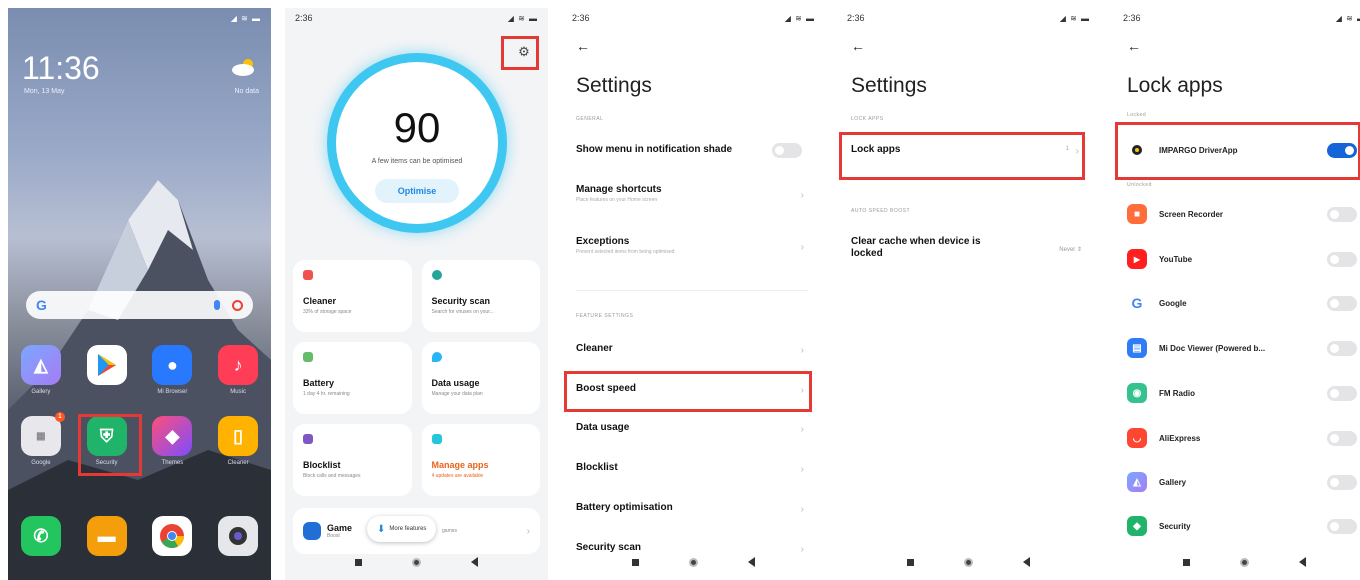 Image resolution: width=1360 pixels, height=580 pixels. I want to click on tile-manage-apps: Manage apps 4 updates are available, so click(480, 460).